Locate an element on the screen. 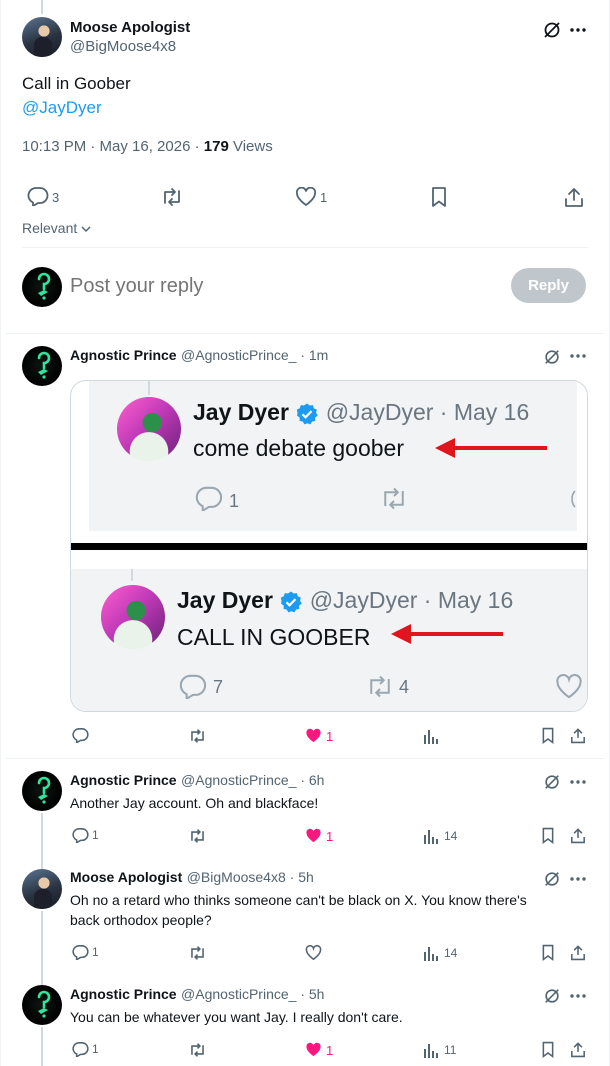  reply-text: Another Jay account. Oh and blackface! is located at coordinates (194, 803).